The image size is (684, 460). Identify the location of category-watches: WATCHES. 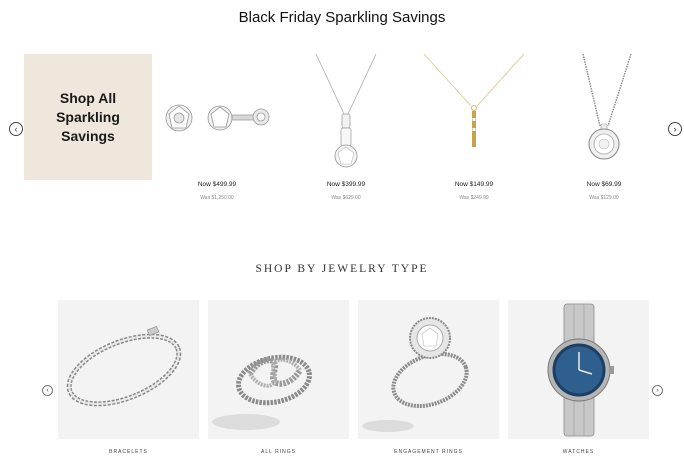
(578, 380).